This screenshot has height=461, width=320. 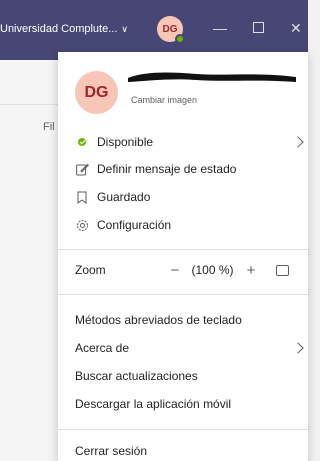 I want to click on about-label: Acerca de, so click(x=102, y=348).